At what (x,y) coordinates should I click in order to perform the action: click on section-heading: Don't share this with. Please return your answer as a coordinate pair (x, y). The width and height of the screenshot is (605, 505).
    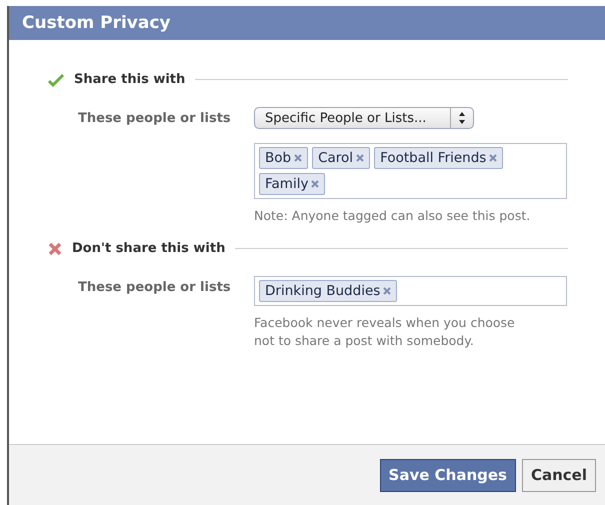
    Looking at the image, I should click on (149, 248).